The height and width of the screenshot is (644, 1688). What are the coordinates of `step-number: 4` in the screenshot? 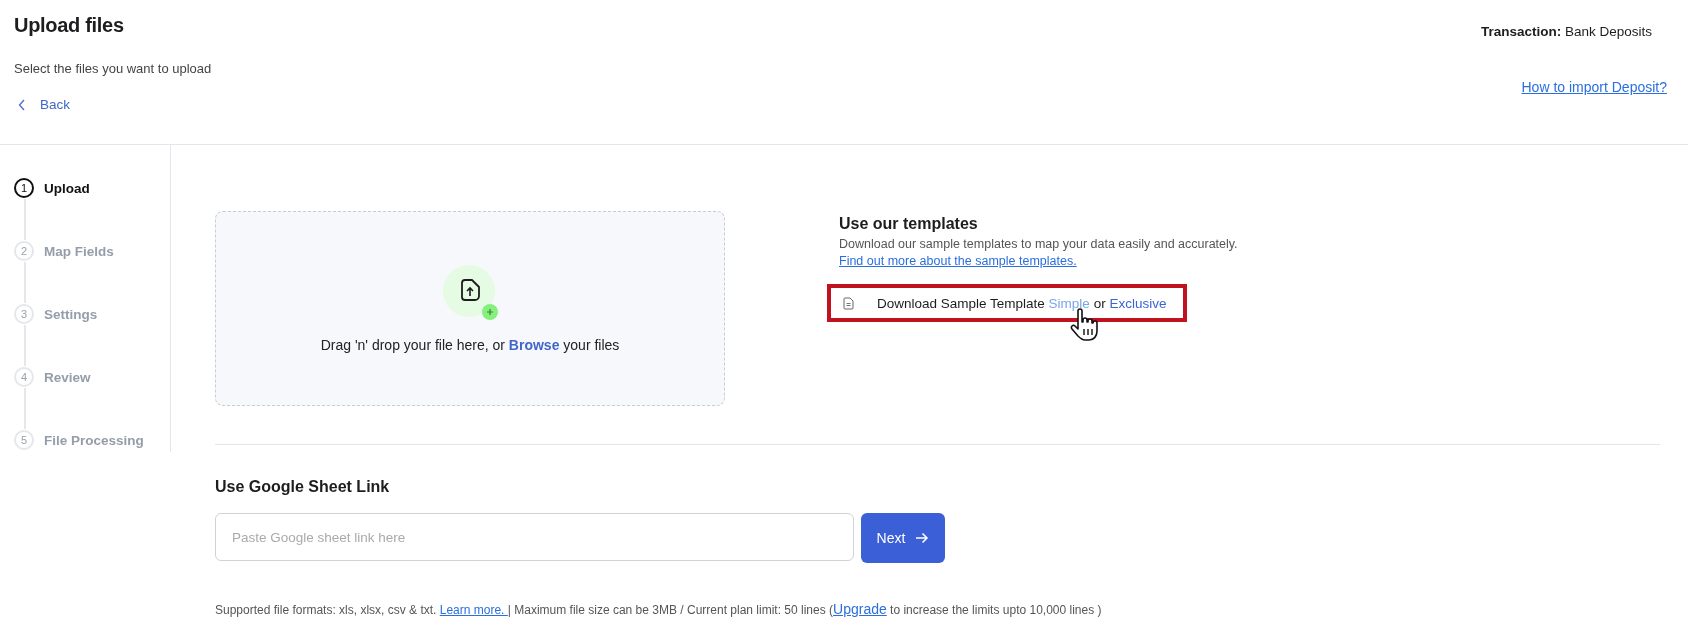 It's located at (24, 377).